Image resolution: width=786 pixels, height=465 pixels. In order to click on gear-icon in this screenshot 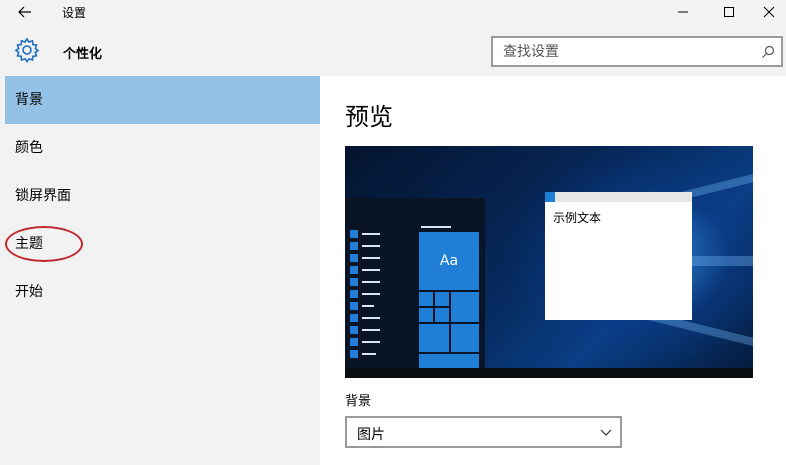, I will do `click(27, 50)`.